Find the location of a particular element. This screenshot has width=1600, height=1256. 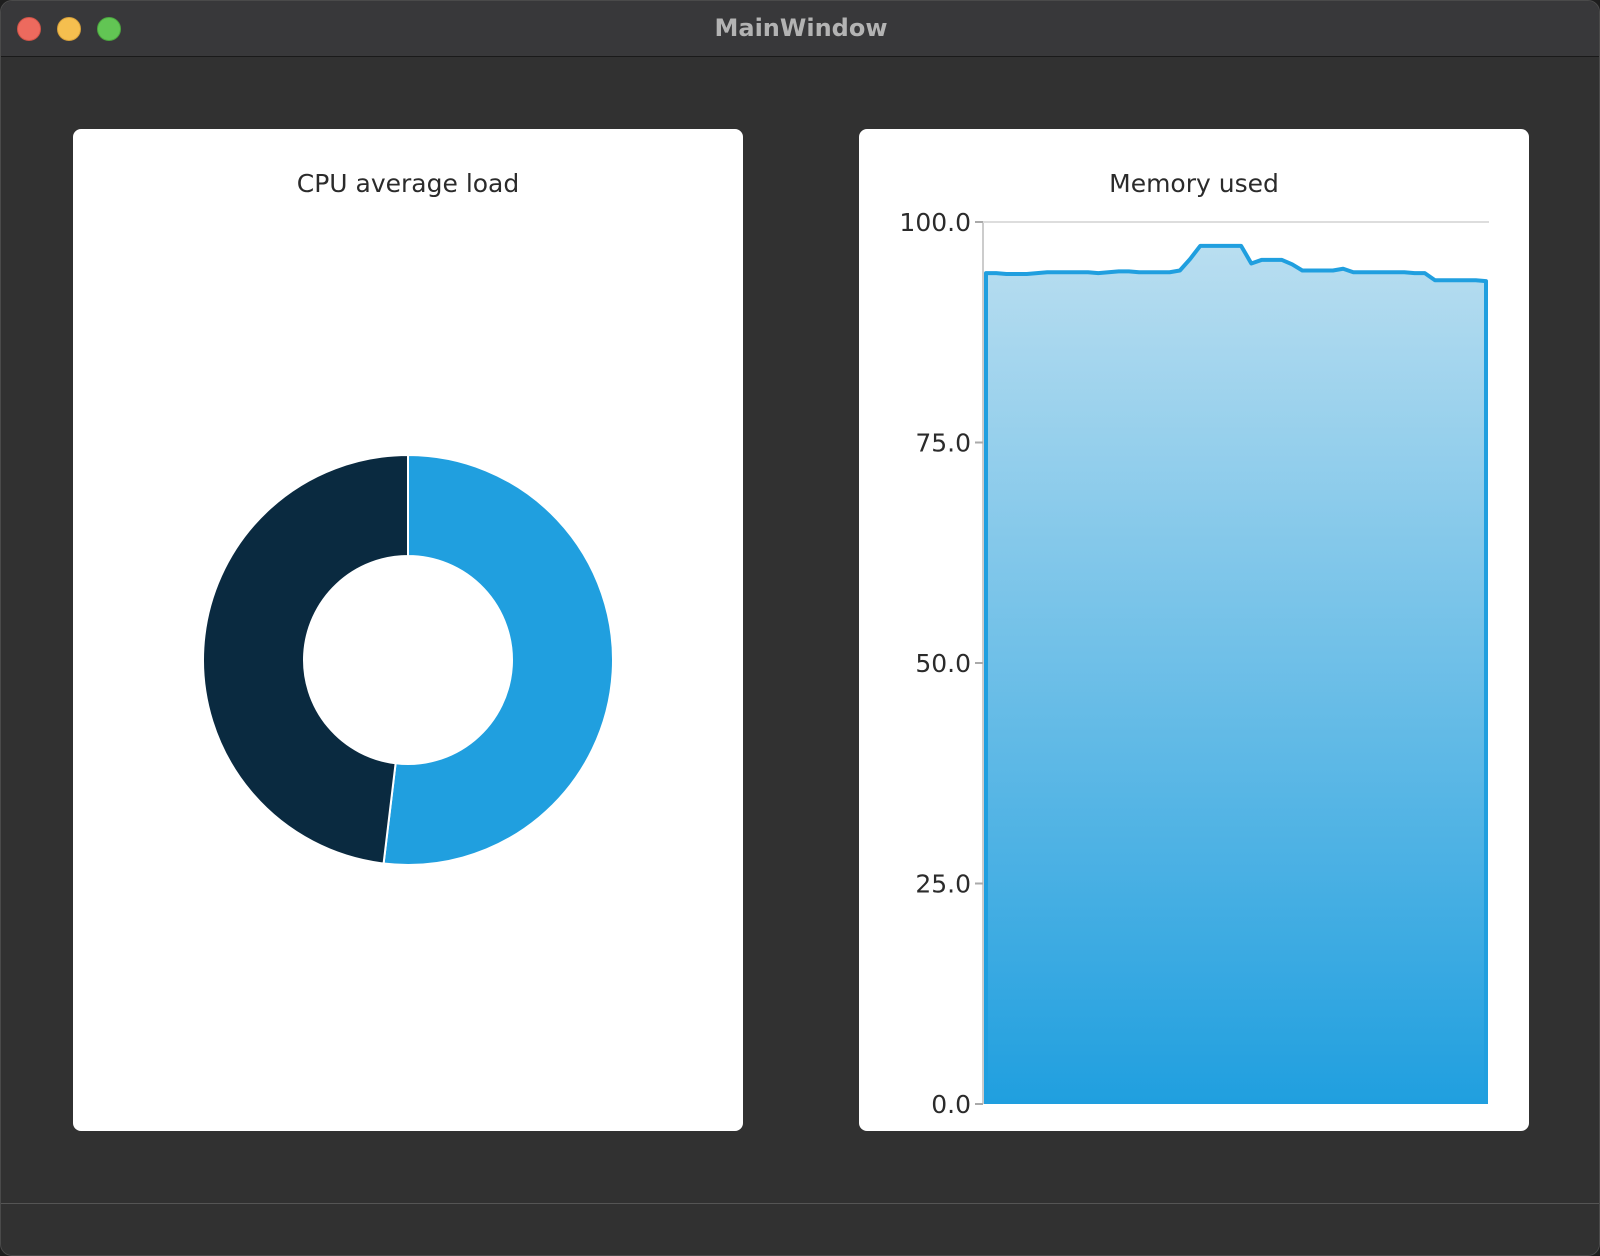

y-tick-label: 25.0 is located at coordinates (943, 884).